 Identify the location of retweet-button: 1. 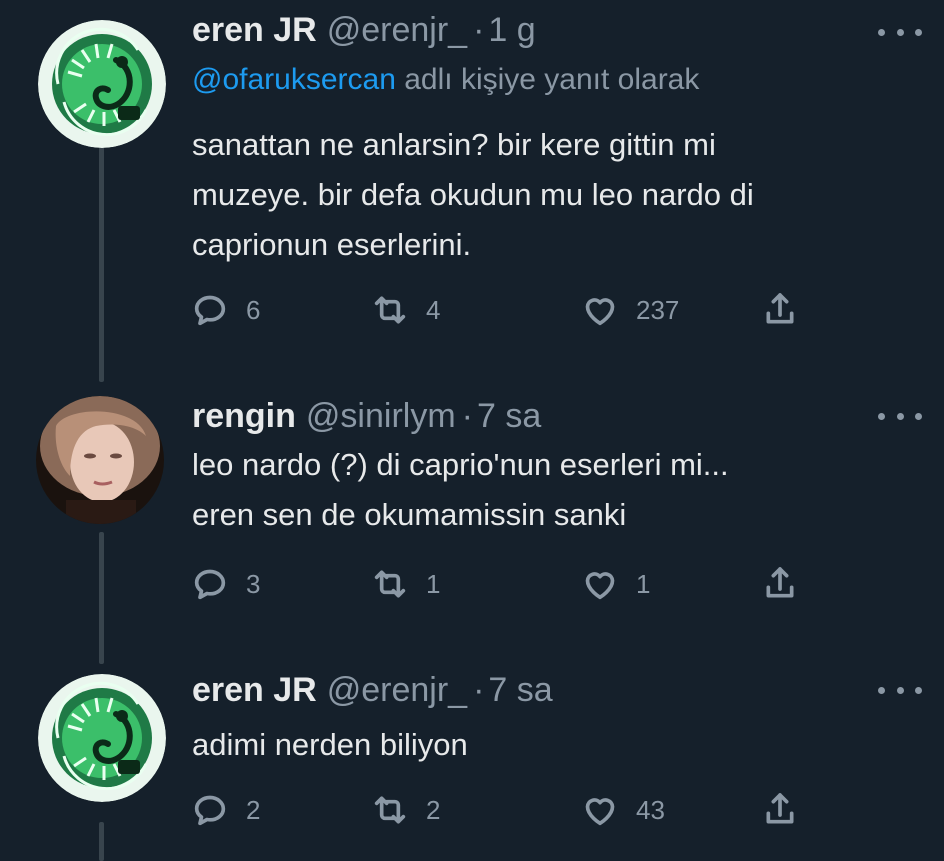
(405, 584).